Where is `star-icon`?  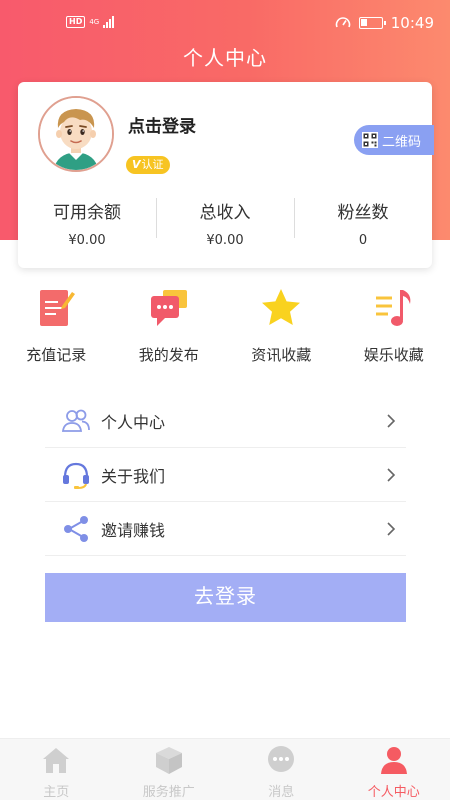 star-icon is located at coordinates (281, 307).